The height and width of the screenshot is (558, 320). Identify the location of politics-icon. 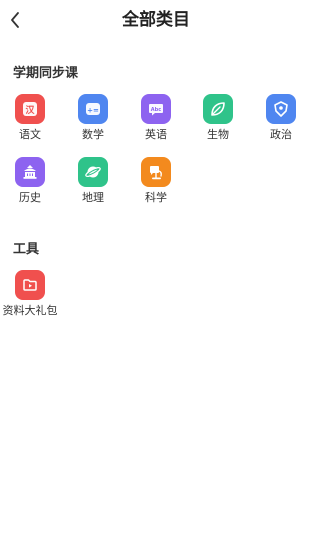
(281, 109).